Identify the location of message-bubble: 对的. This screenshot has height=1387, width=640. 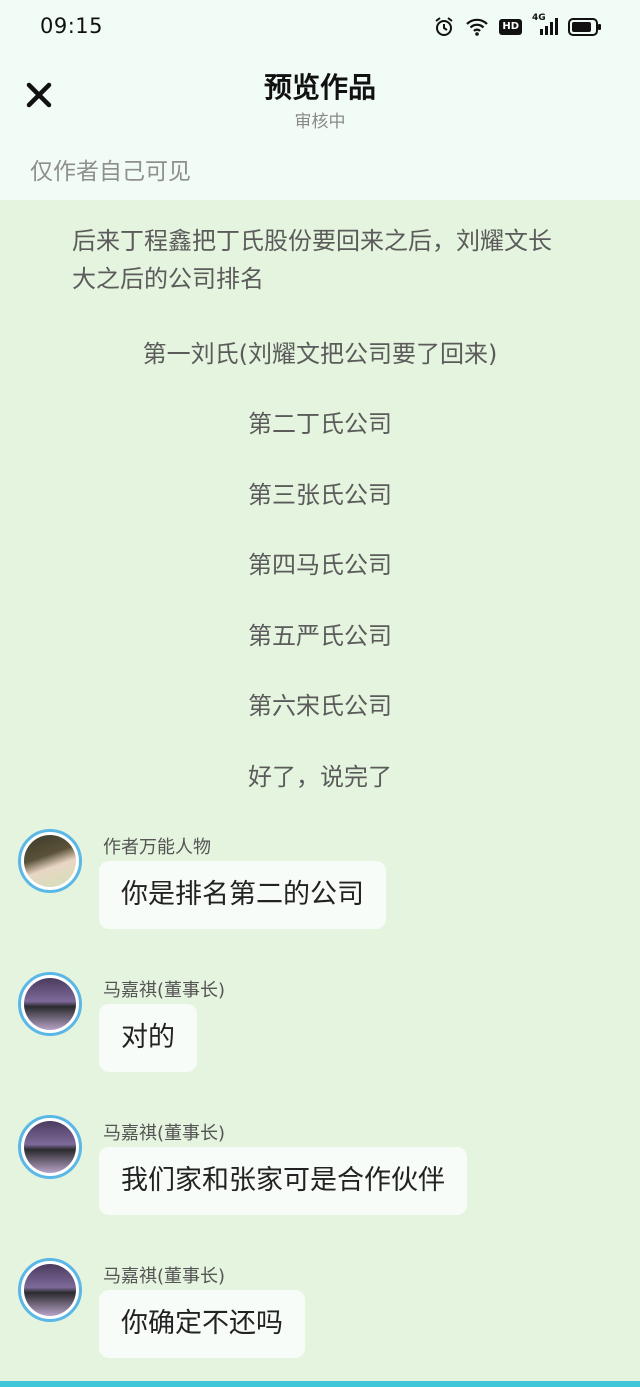
(148, 1038).